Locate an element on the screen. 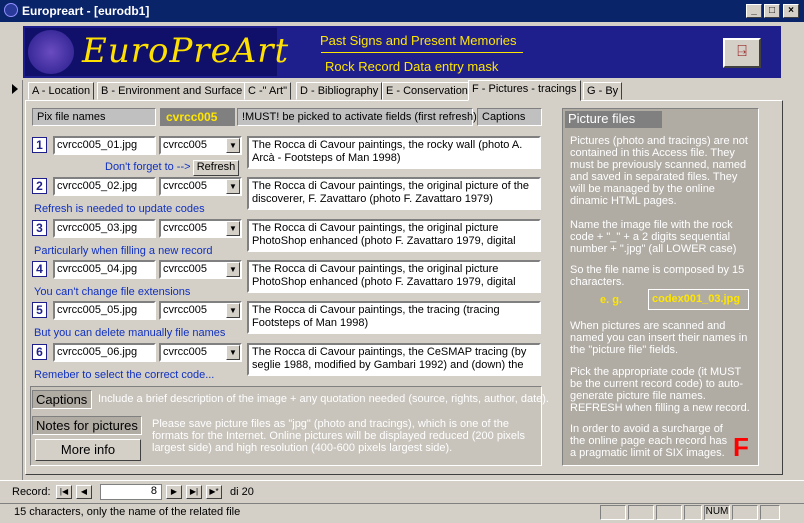 This screenshot has width=804, height=523. record-number-input: 8 is located at coordinates (131, 492).